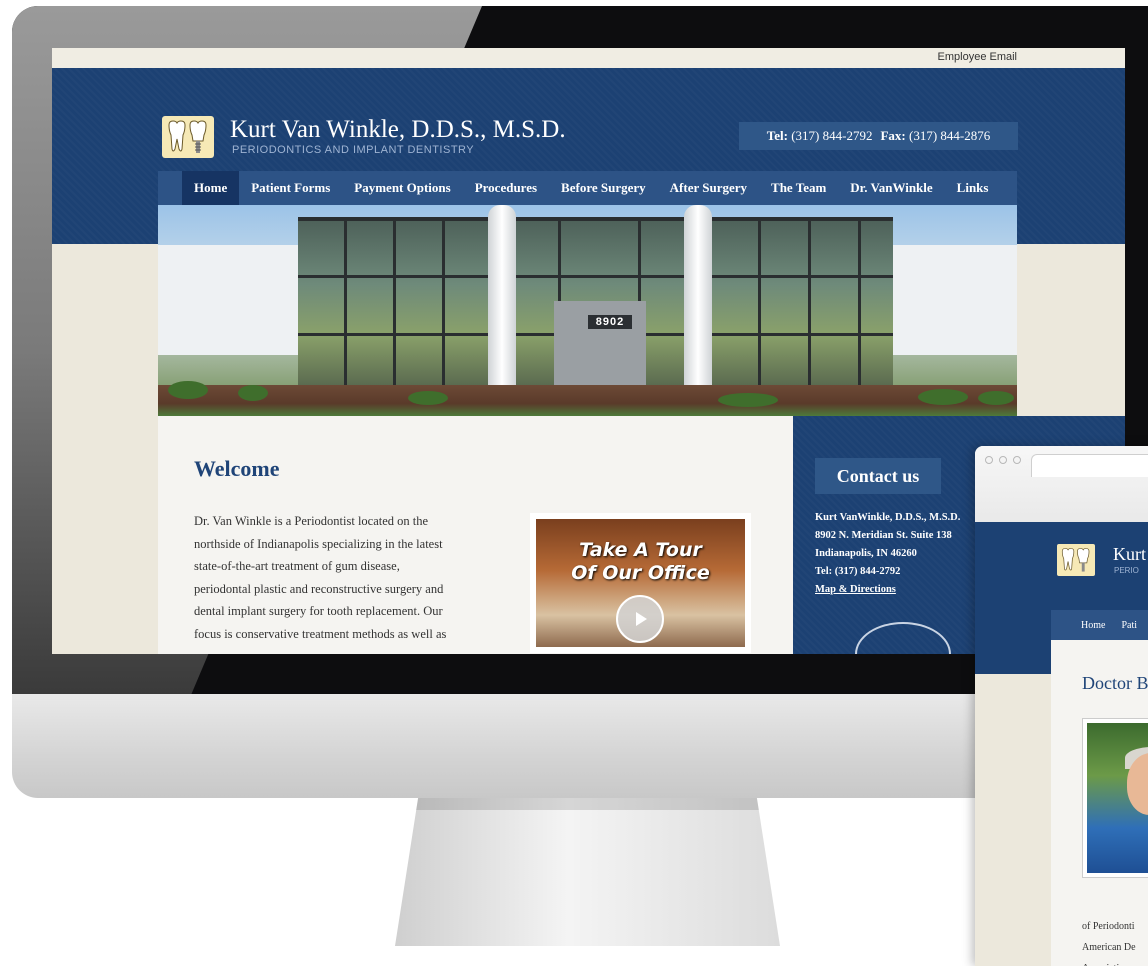  Describe the element at coordinates (587, 400) in the screenshot. I see `landscaping` at that location.